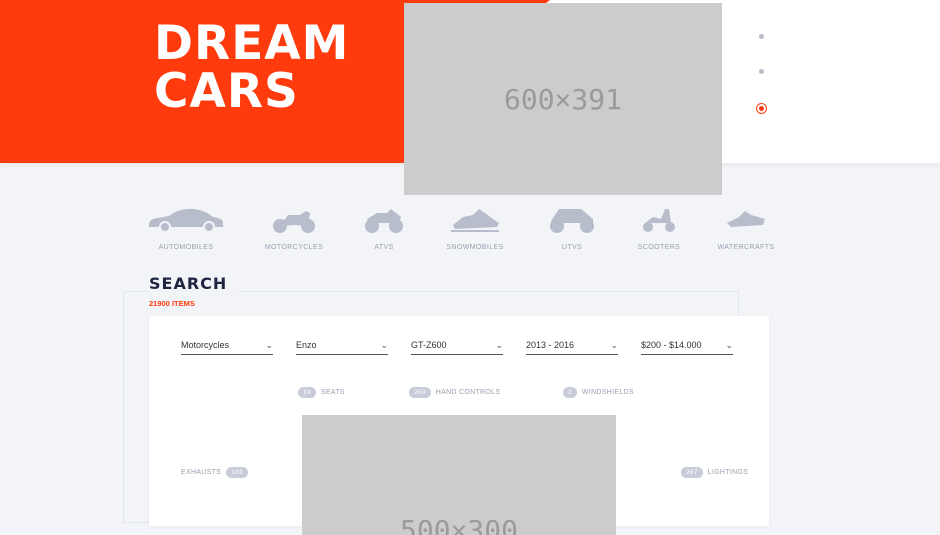 This screenshot has height=535, width=940. What do you see at coordinates (194, 283) in the screenshot?
I see `search-title: SEARCH` at bounding box center [194, 283].